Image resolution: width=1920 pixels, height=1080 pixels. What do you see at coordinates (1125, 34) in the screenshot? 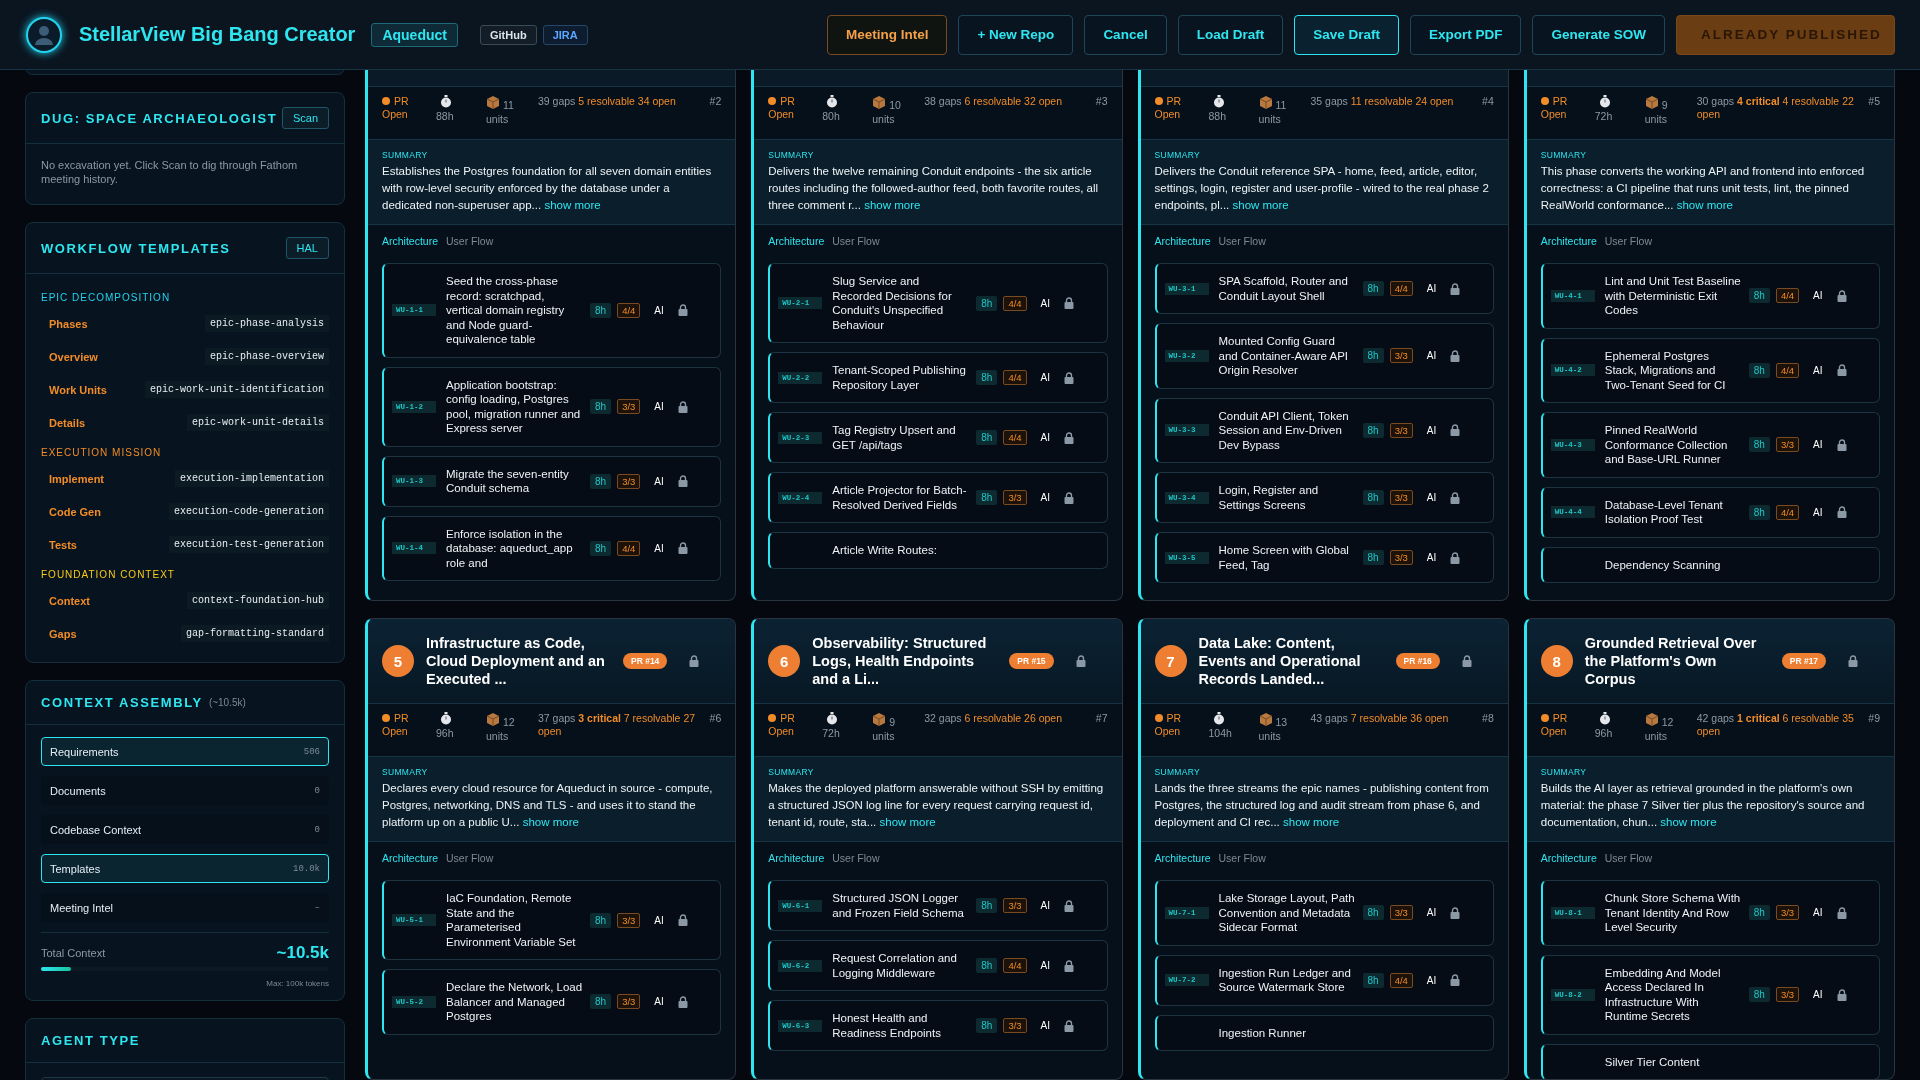
I see `toolbar-button: Cancel` at bounding box center [1125, 34].